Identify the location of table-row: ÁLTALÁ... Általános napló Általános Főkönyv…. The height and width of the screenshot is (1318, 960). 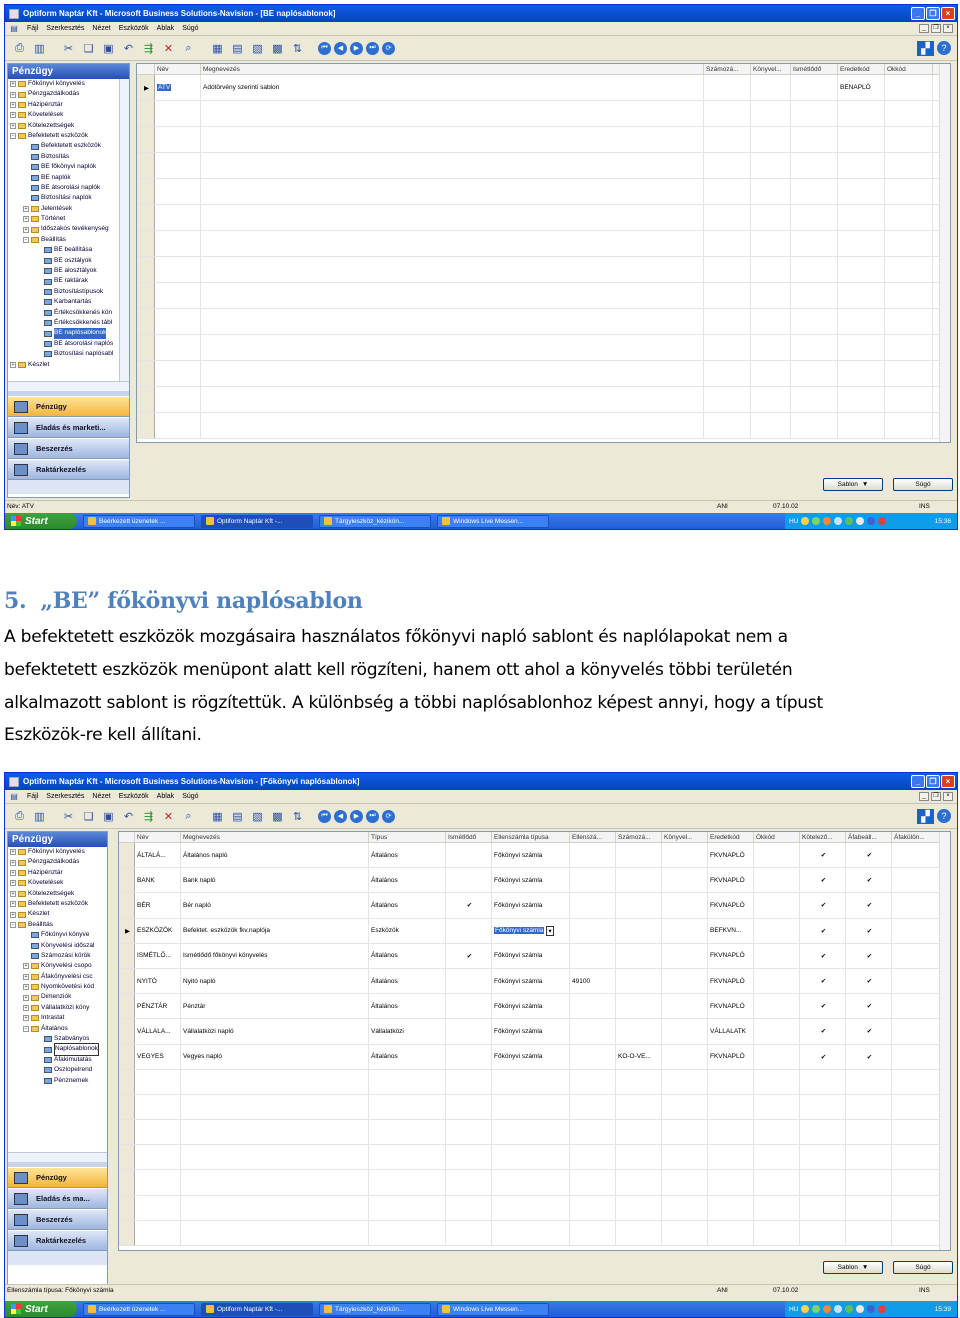
(534, 856).